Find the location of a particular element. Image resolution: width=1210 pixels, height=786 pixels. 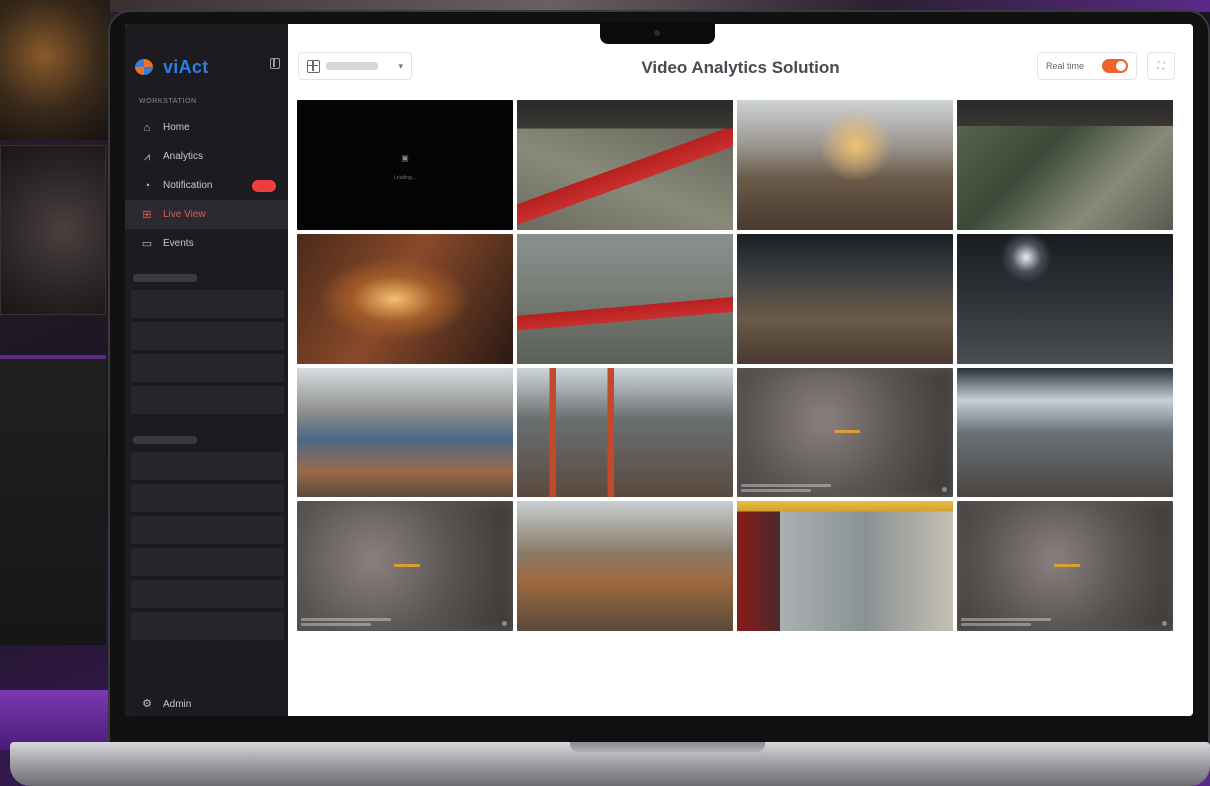

notification-badge is located at coordinates (264, 186).